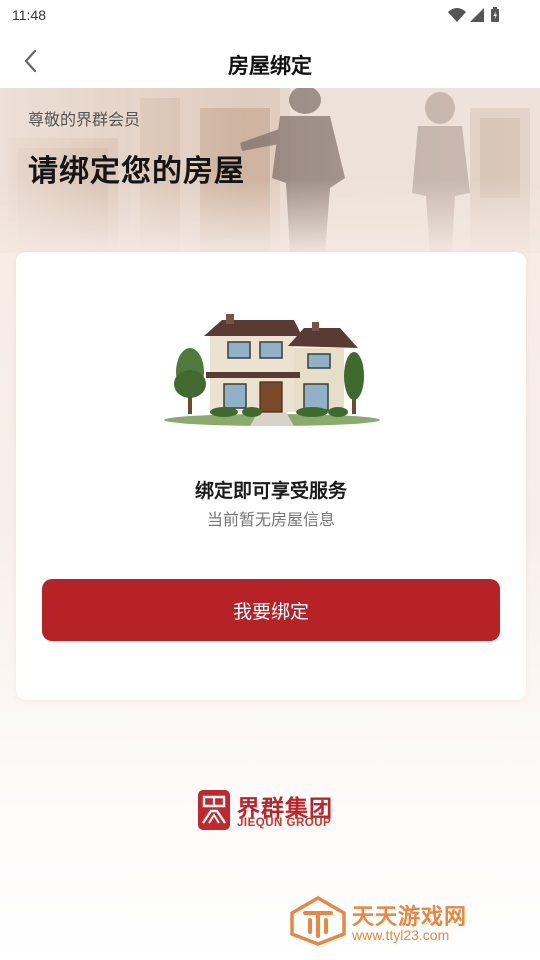 The width and height of the screenshot is (540, 960). Describe the element at coordinates (270, 519) in the screenshot. I see `card-subtitle: 当前暂无房屋信息` at that location.